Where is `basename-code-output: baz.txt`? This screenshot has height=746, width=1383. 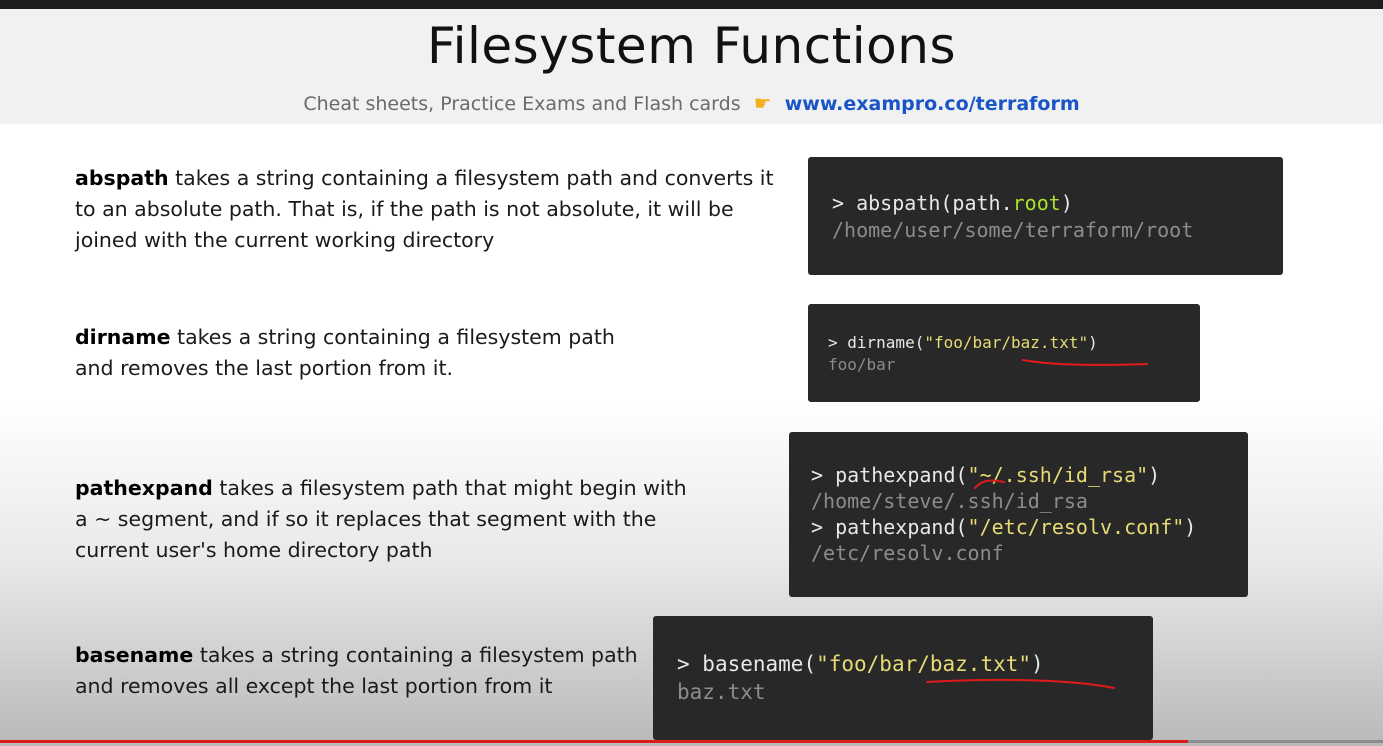
basename-code-output: baz.txt is located at coordinates (721, 692).